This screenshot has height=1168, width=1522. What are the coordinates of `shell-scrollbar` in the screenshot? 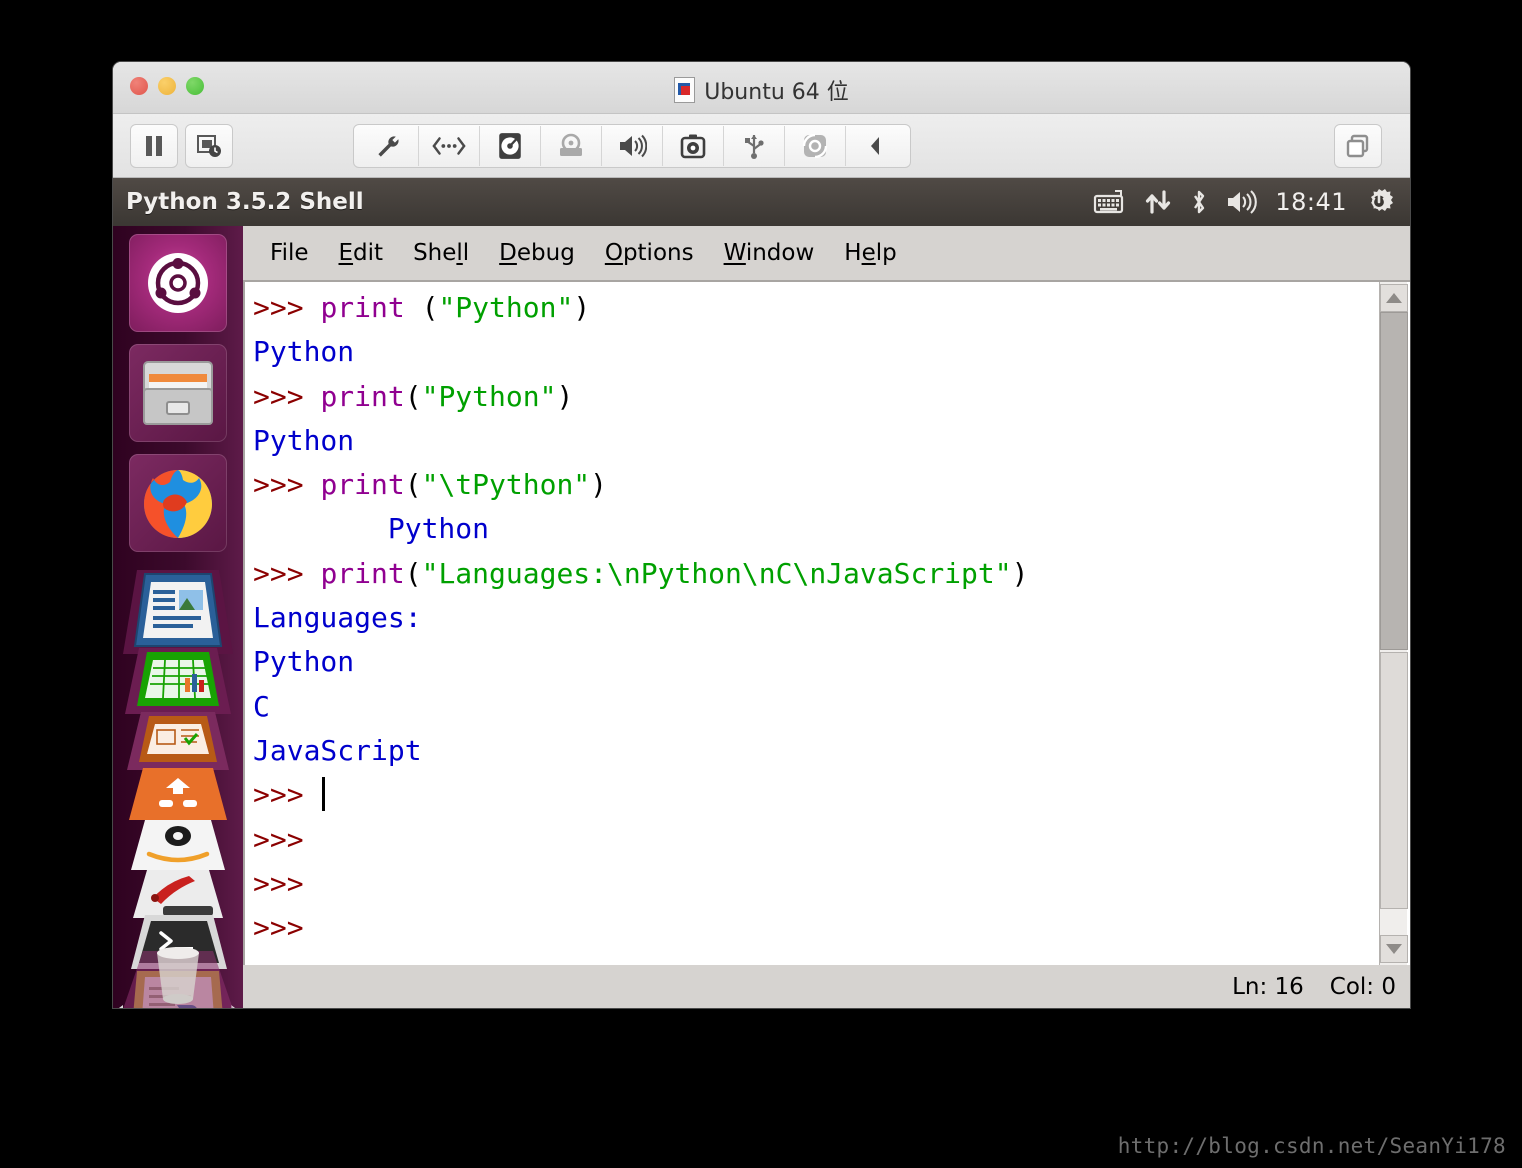 It's located at (1392, 623).